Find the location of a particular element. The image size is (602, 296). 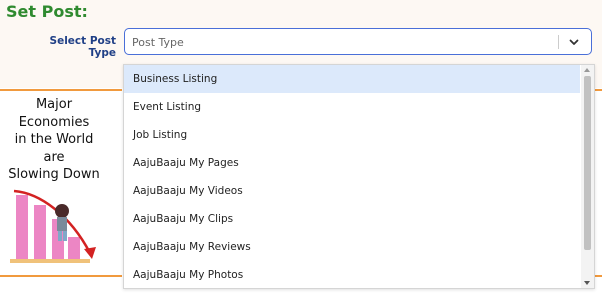

dropdown-option-my-reviews: AajuBaaju My Reviews is located at coordinates (352, 247).